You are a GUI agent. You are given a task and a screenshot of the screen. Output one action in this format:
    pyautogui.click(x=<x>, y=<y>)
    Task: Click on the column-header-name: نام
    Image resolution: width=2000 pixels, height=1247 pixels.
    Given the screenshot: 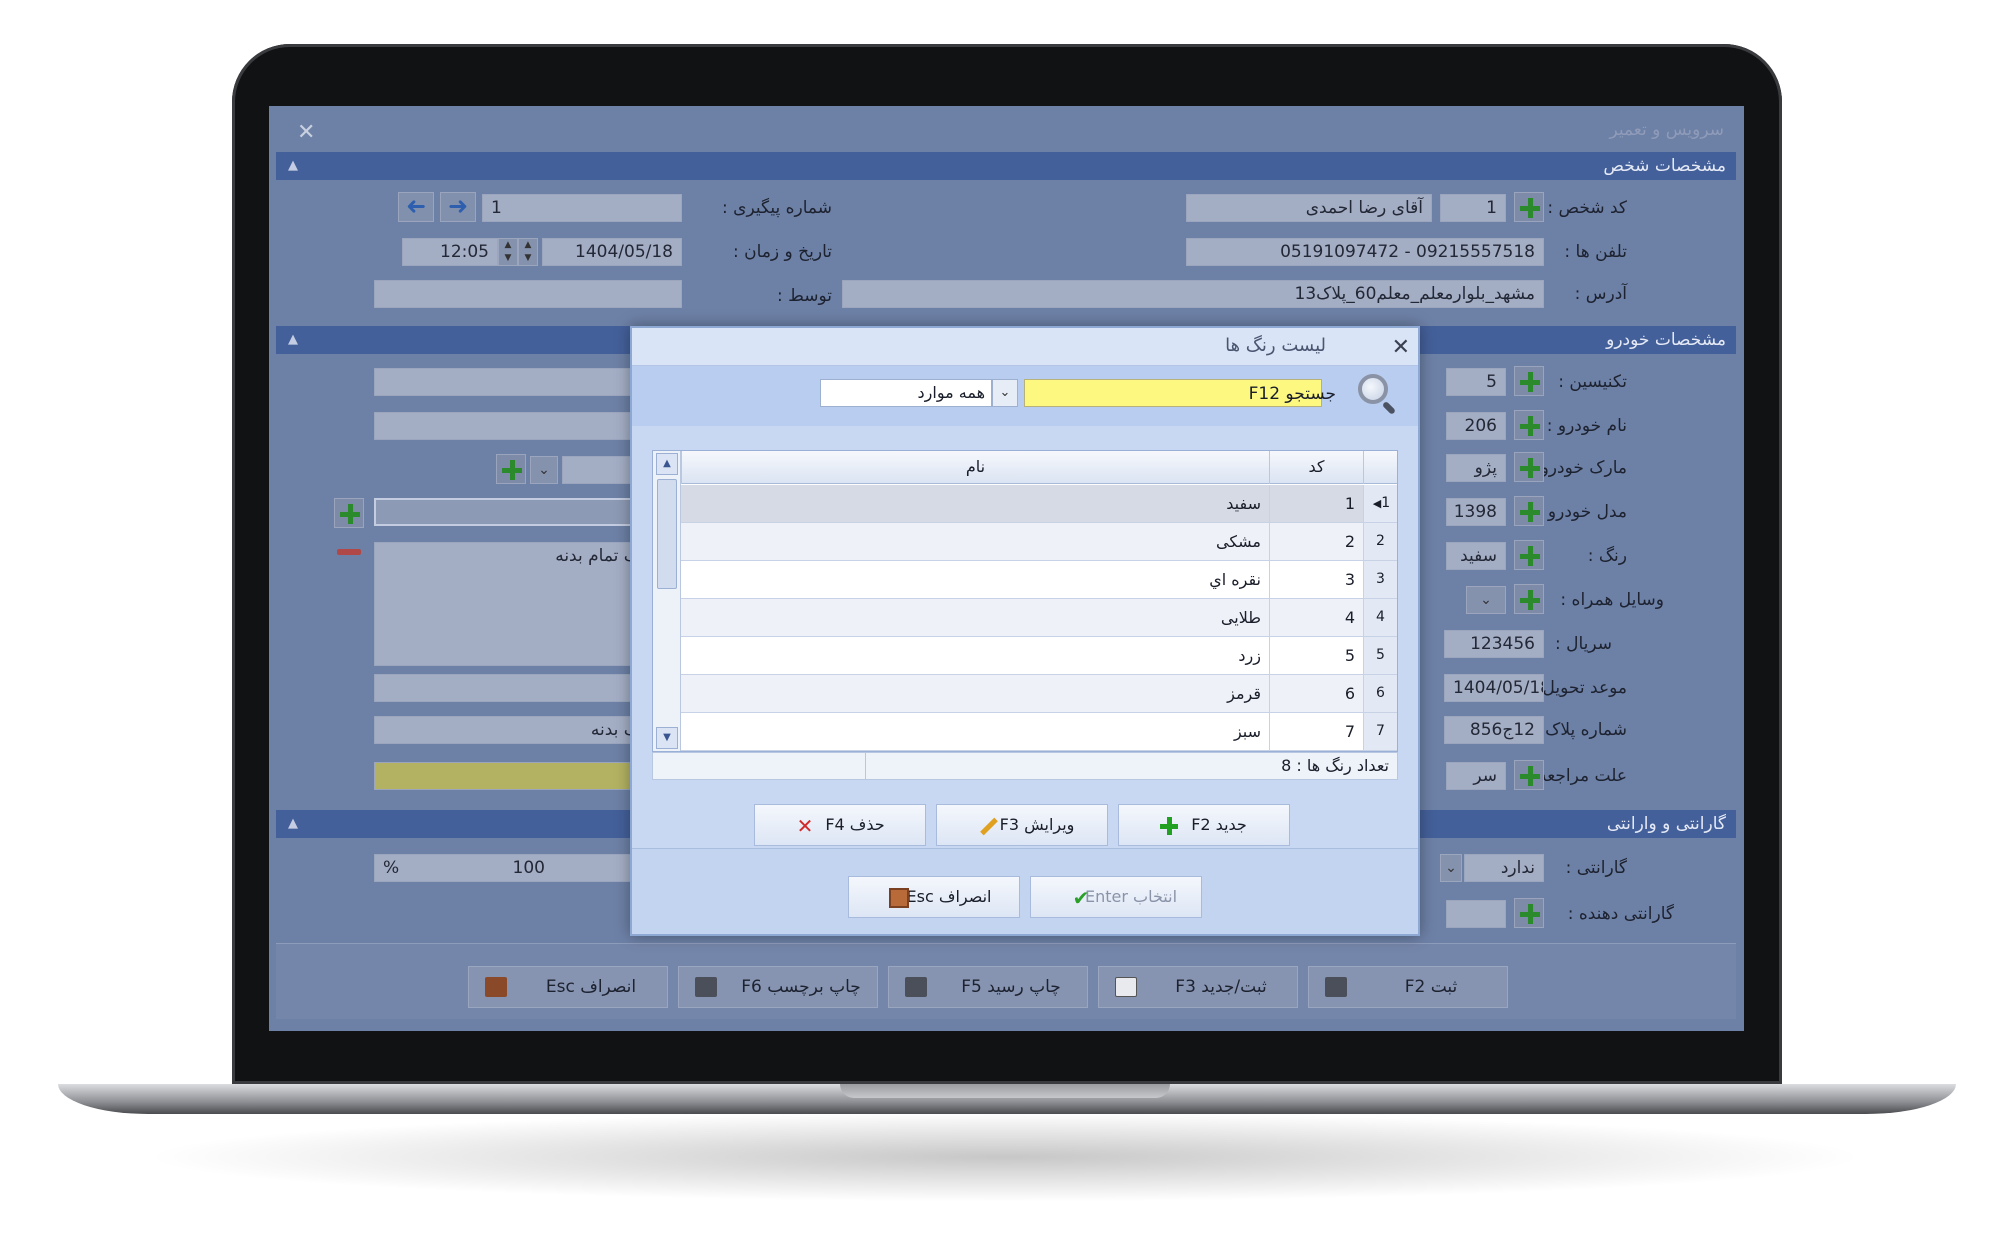 What is the action you would take?
    pyautogui.click(x=975, y=467)
    